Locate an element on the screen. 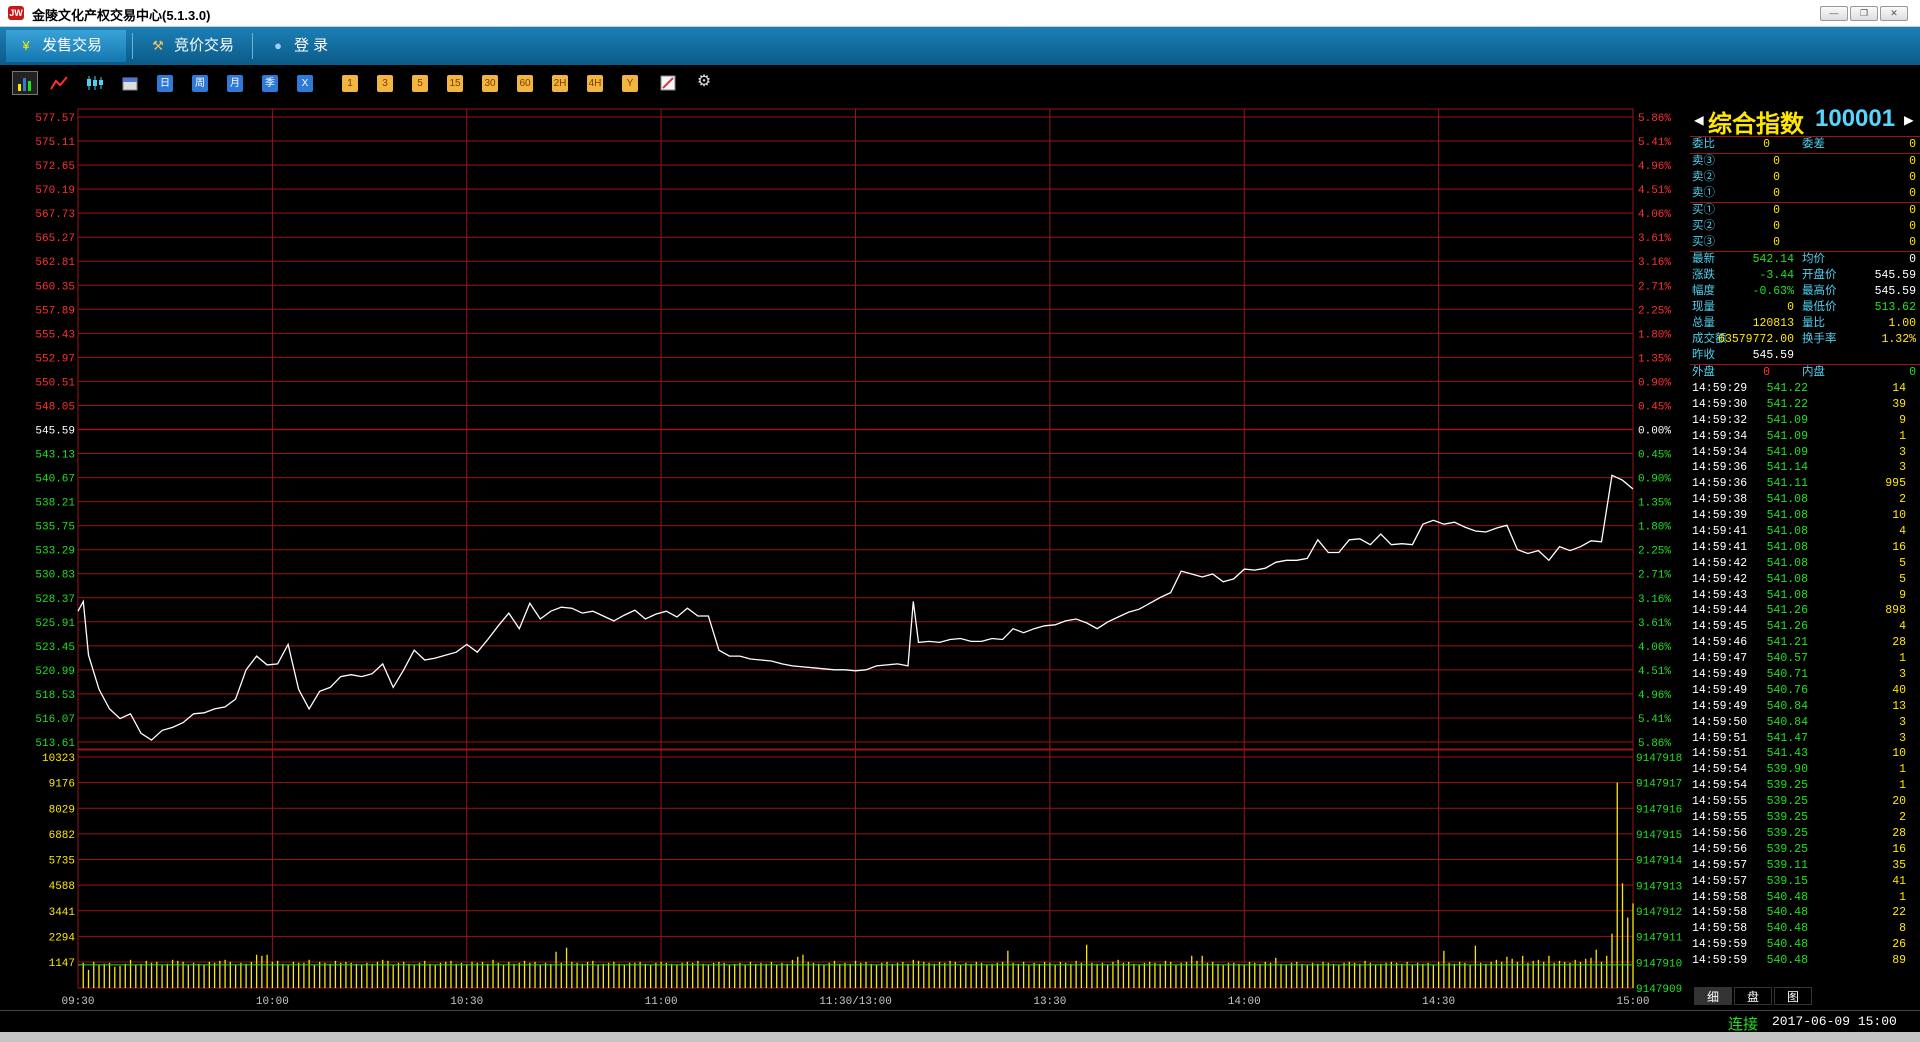  sell-level-label: 卖① is located at coordinates (1703, 193).